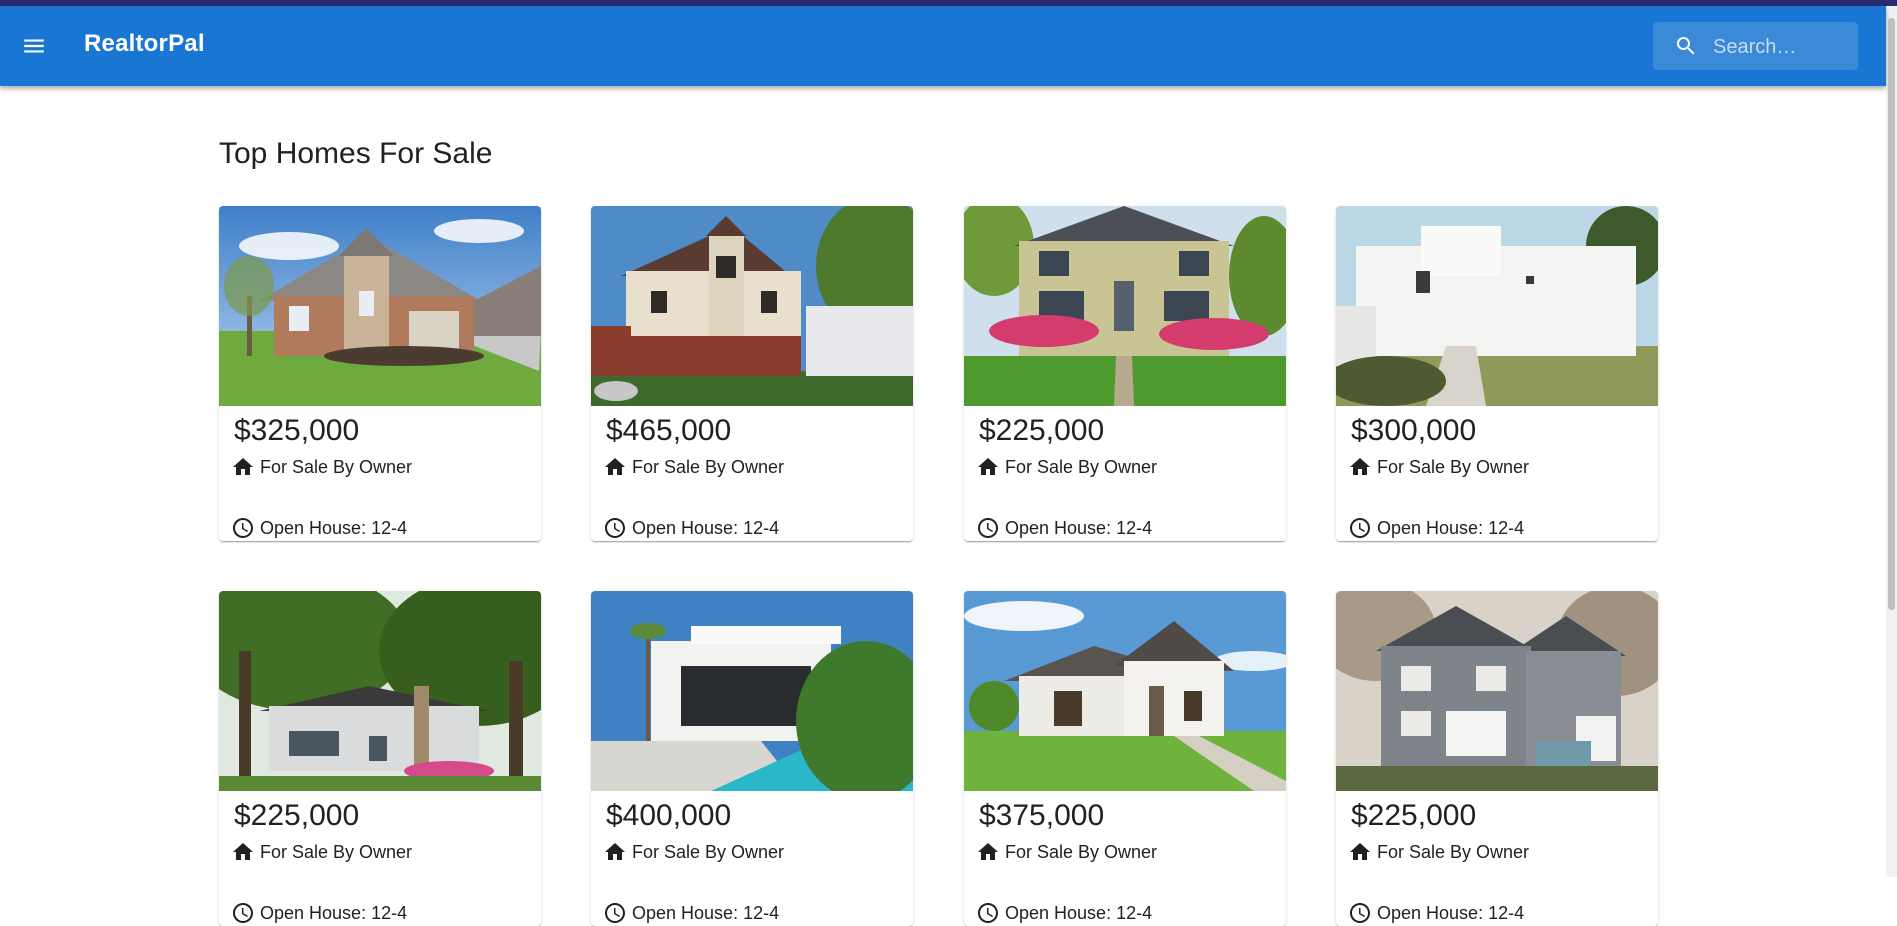 This screenshot has width=1897, height=926. What do you see at coordinates (1891, 314) in the screenshot?
I see `scrollbar-thumb` at bounding box center [1891, 314].